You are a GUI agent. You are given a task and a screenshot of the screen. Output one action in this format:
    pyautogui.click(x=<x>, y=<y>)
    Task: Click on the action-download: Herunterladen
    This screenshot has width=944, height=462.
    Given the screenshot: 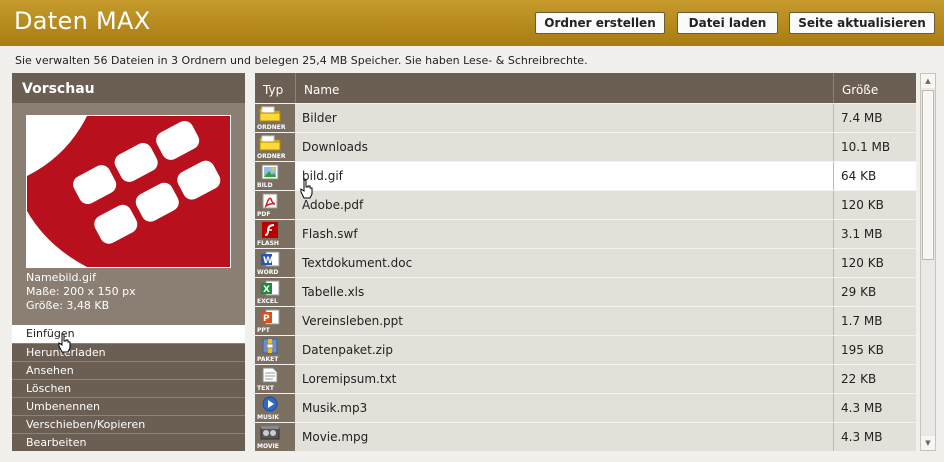 What is the action you would take?
    pyautogui.click(x=128, y=352)
    